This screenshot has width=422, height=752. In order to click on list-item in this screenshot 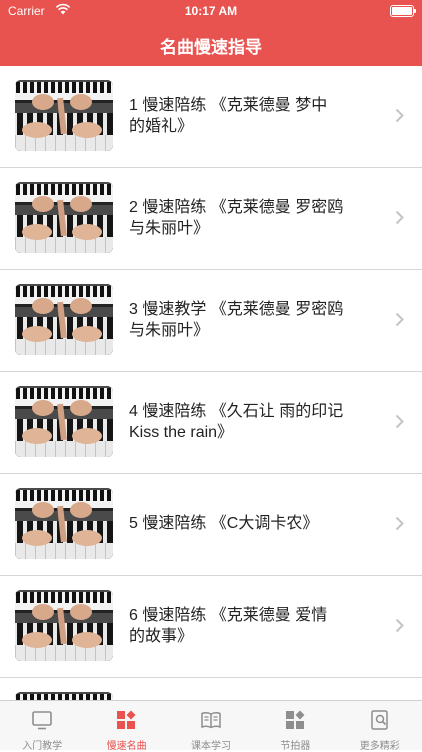, I will do `click(211, 689)`.